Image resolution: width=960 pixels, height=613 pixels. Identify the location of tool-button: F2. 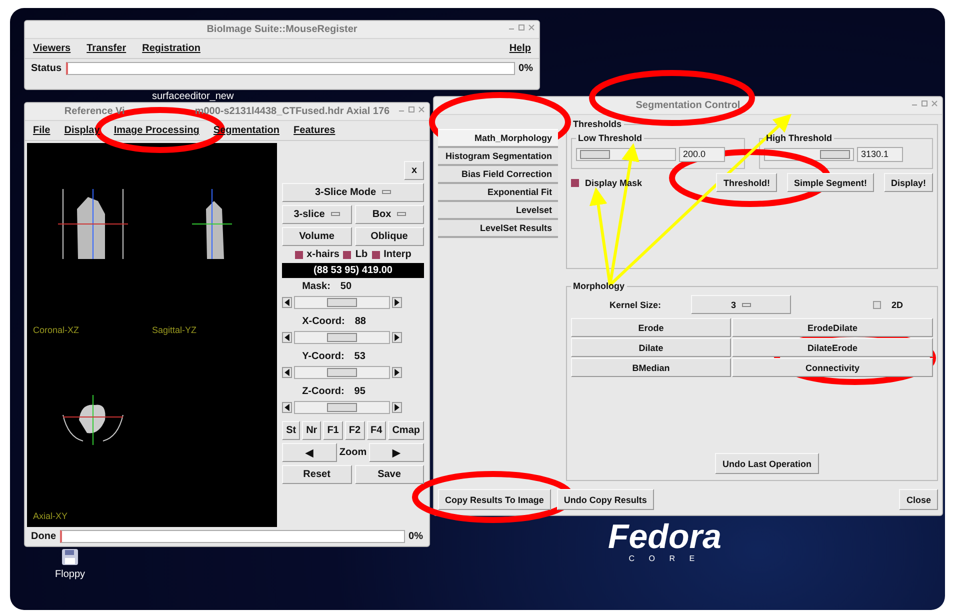
(354, 430).